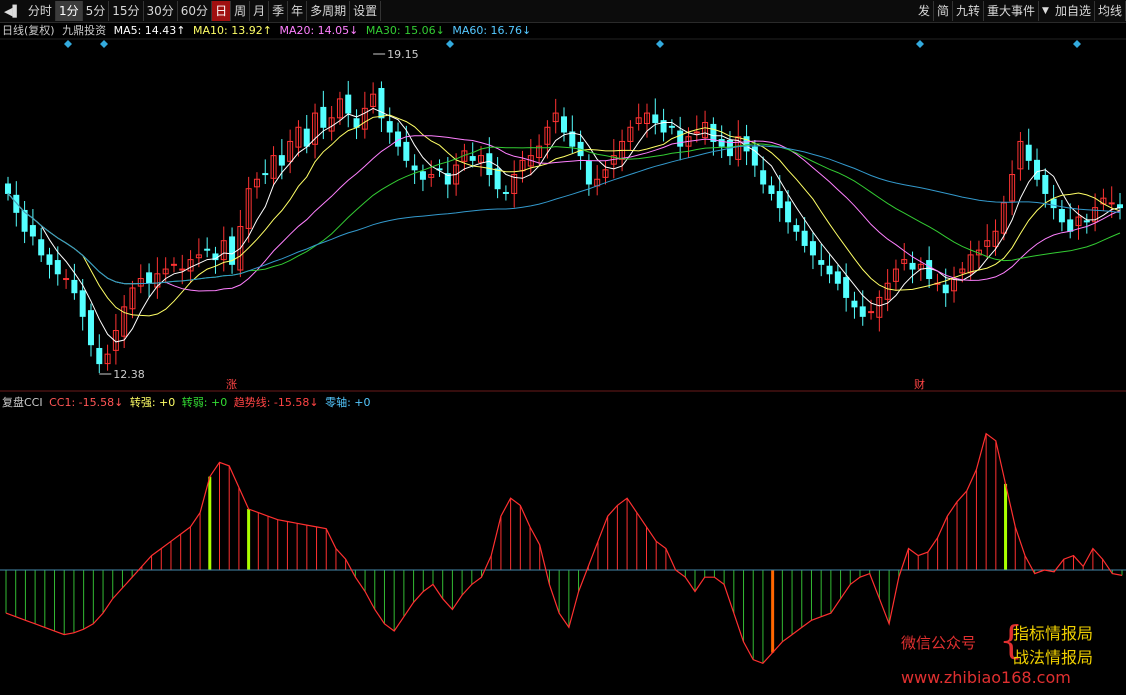 Image resolution: width=1126 pixels, height=695 pixels. What do you see at coordinates (279, 11) in the screenshot?
I see `period-button-9: 季` at bounding box center [279, 11].